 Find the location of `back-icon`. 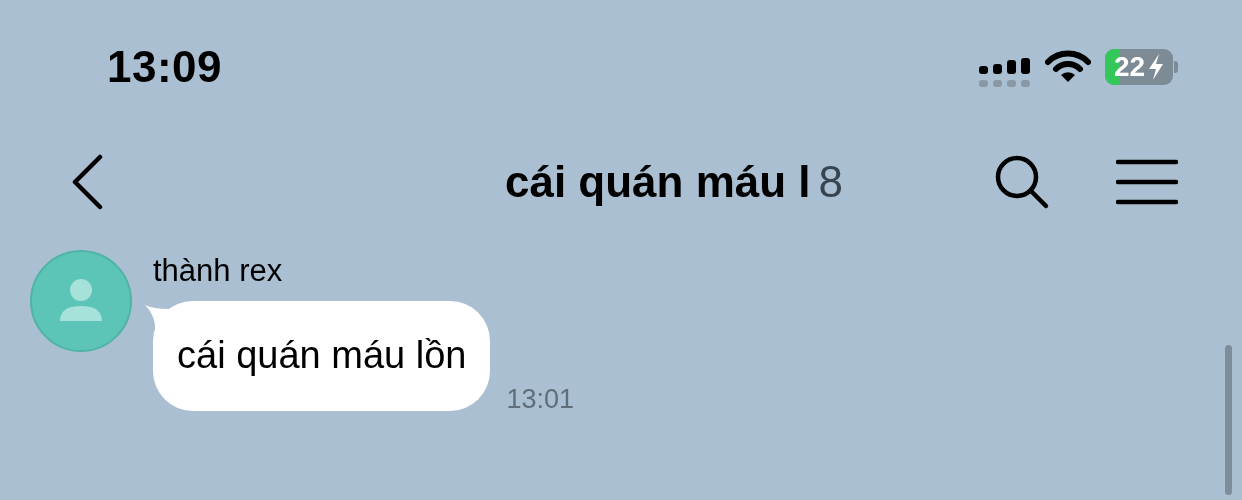

back-icon is located at coordinates (87, 182).